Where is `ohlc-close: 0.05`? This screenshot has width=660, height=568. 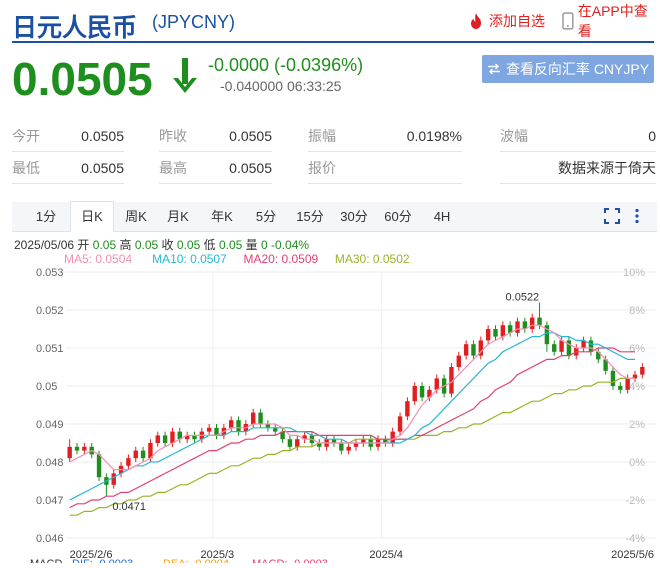
ohlc-close: 0.05 is located at coordinates (188, 245).